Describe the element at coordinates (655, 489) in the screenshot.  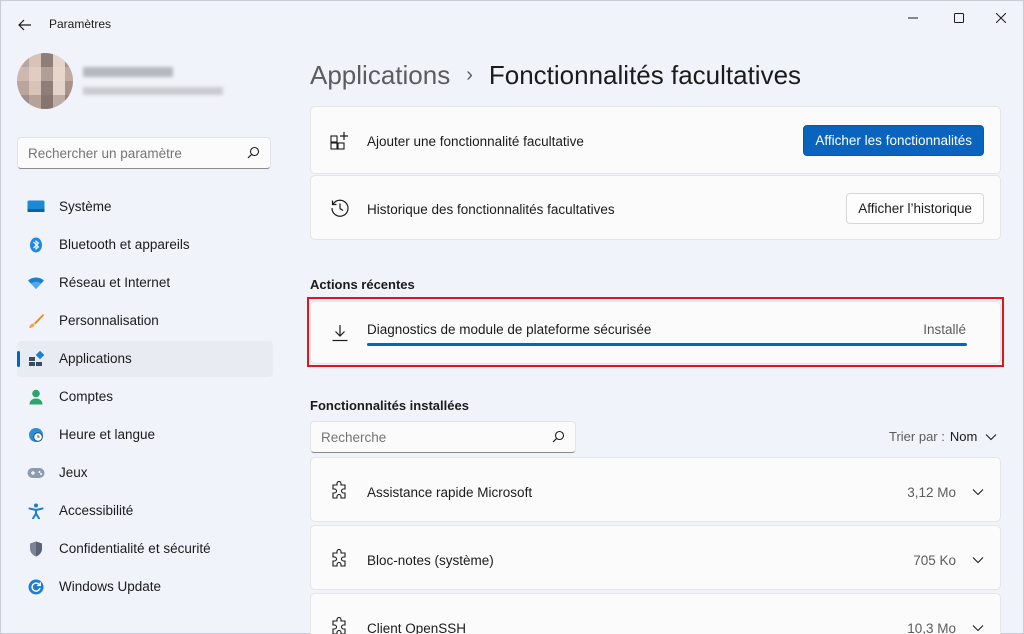
I see `feature-row: Assistance rapide Microsoft 3,12 Mo` at that location.